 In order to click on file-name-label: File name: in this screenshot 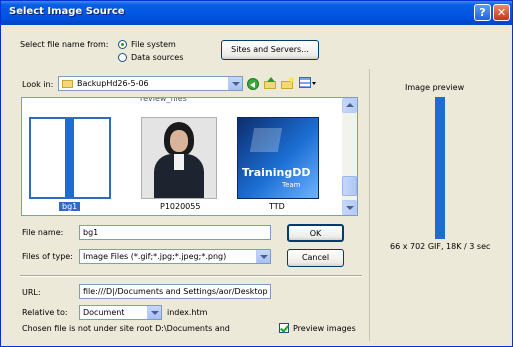, I will do `click(43, 232)`.